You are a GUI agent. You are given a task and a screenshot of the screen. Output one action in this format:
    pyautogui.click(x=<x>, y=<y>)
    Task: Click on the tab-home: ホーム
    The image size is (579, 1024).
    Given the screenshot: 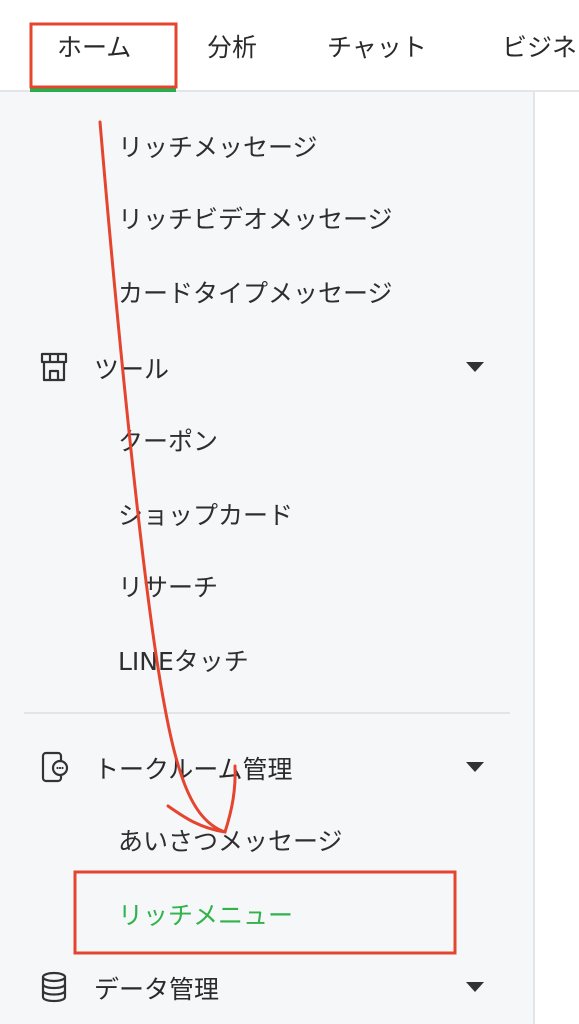 What is the action you would take?
    pyautogui.click(x=94, y=46)
    